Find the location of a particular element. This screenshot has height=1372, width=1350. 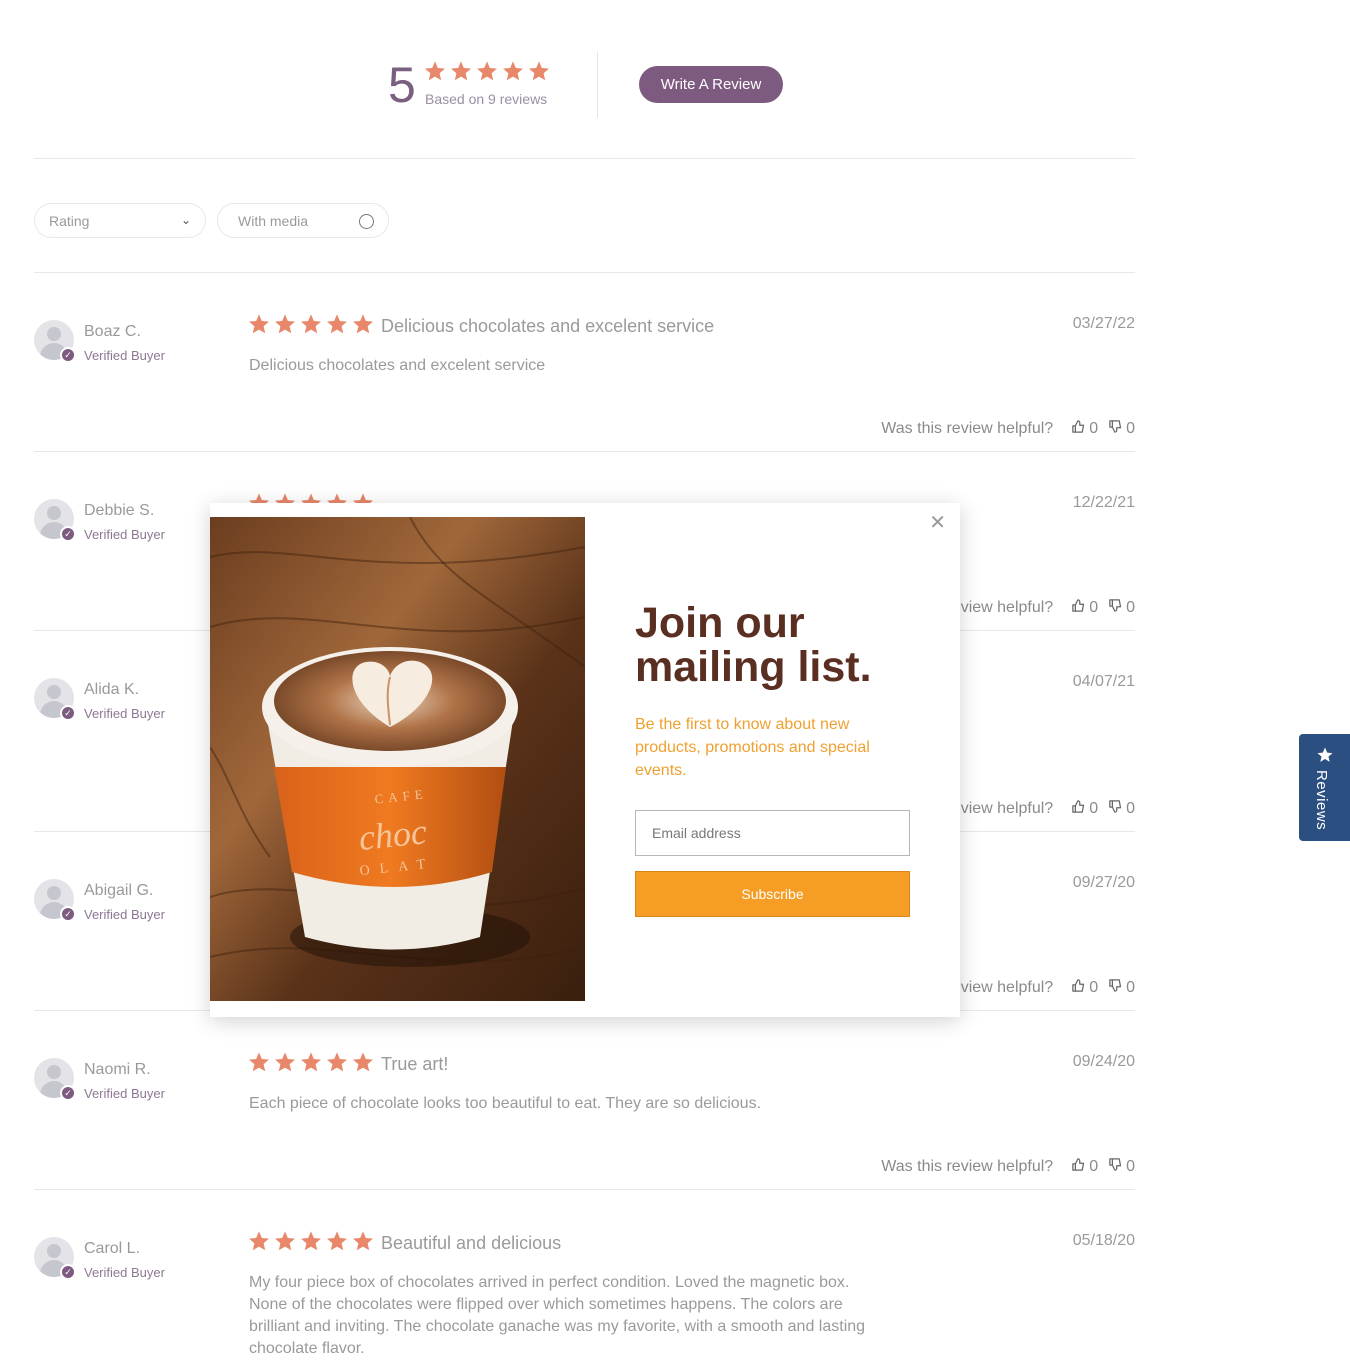

reviewer-name: Debbie S. is located at coordinates (119, 510).